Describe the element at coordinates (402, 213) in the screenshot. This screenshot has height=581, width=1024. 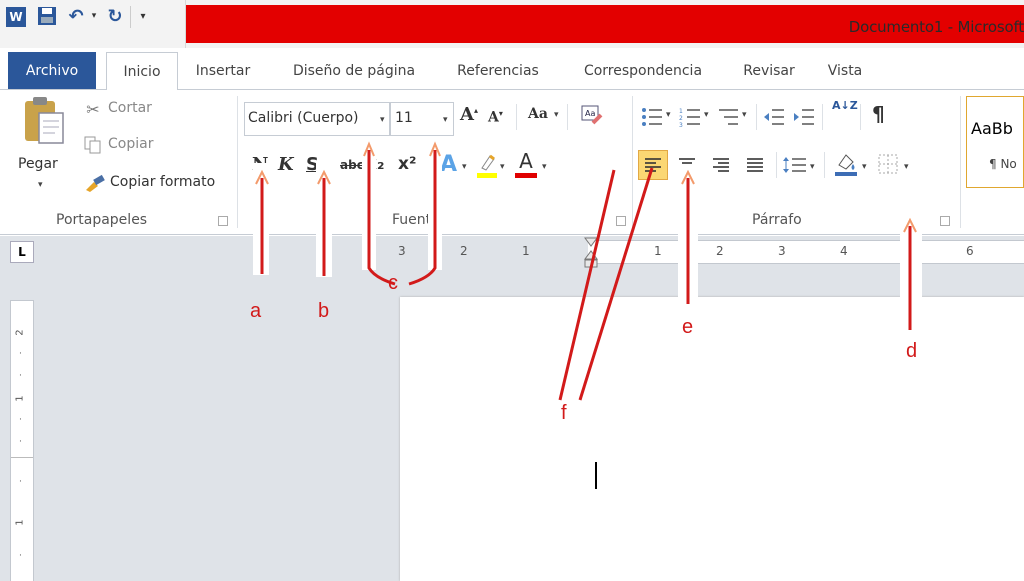
I see `annotation-arrow-c` at that location.